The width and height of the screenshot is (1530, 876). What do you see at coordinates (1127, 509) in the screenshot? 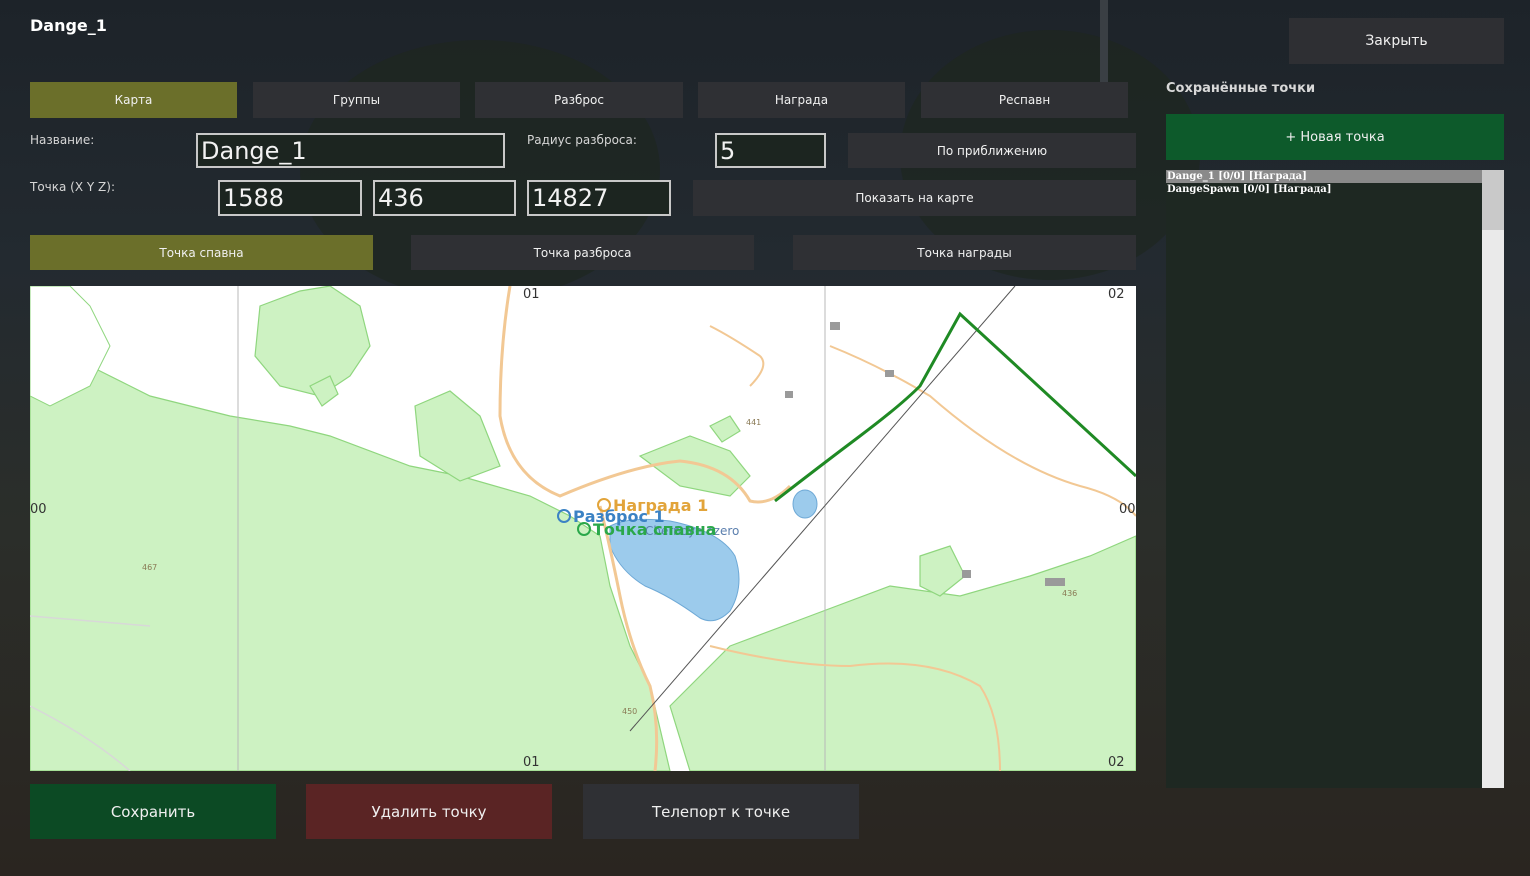
I see `grid-label-right: 00` at bounding box center [1127, 509].